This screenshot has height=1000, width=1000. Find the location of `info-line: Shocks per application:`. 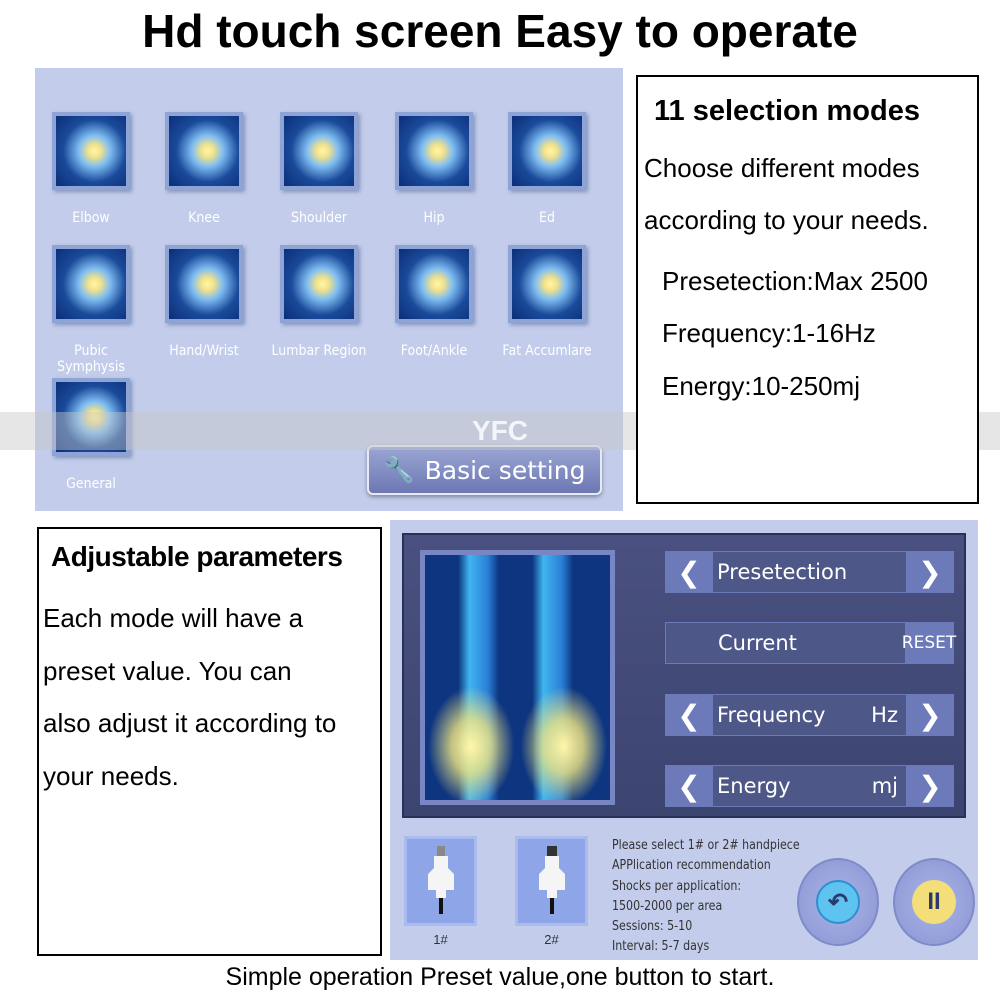

info-line: Shocks per application: is located at coordinates (677, 886).